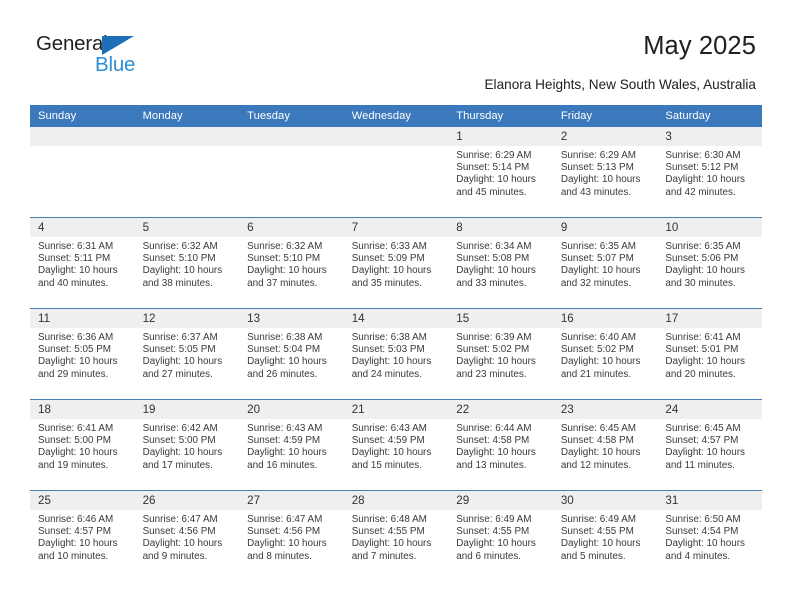 This screenshot has width=792, height=612. What do you see at coordinates (121, 57) in the screenshot?
I see `general-blue-logo: General Blue` at bounding box center [121, 57].